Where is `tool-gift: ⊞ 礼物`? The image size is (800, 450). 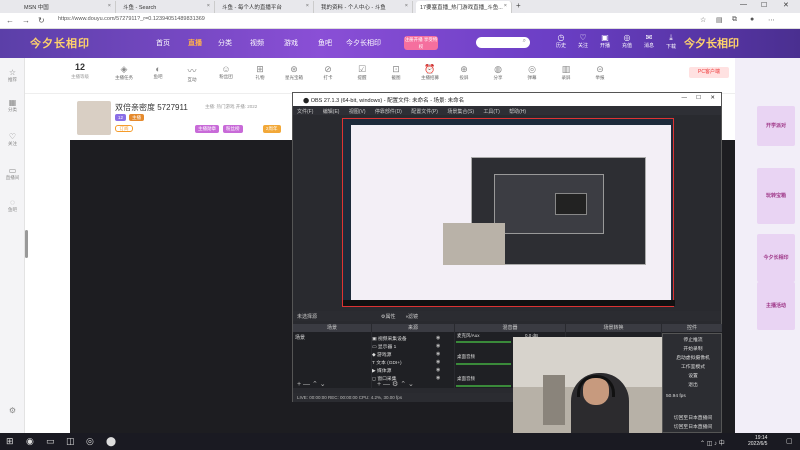
tool-gift: ⊞ 礼物 is located at coordinates (260, 72).